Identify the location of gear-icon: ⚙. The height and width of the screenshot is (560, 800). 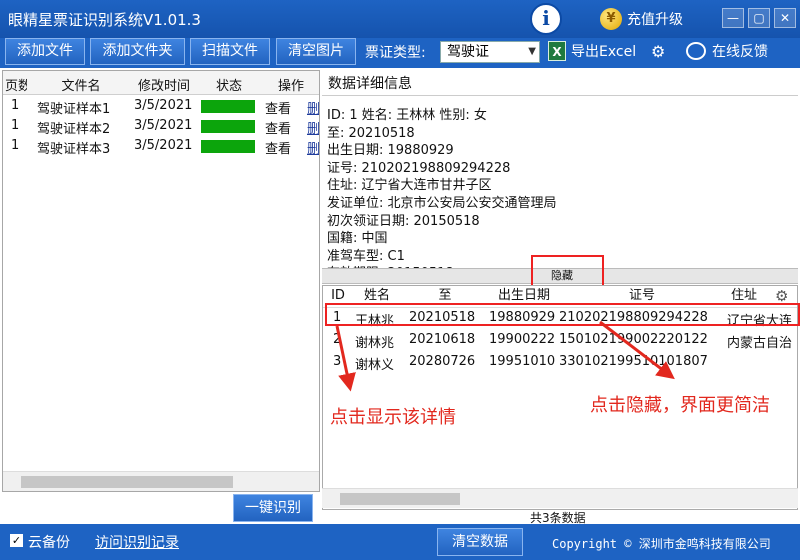
(658, 51).